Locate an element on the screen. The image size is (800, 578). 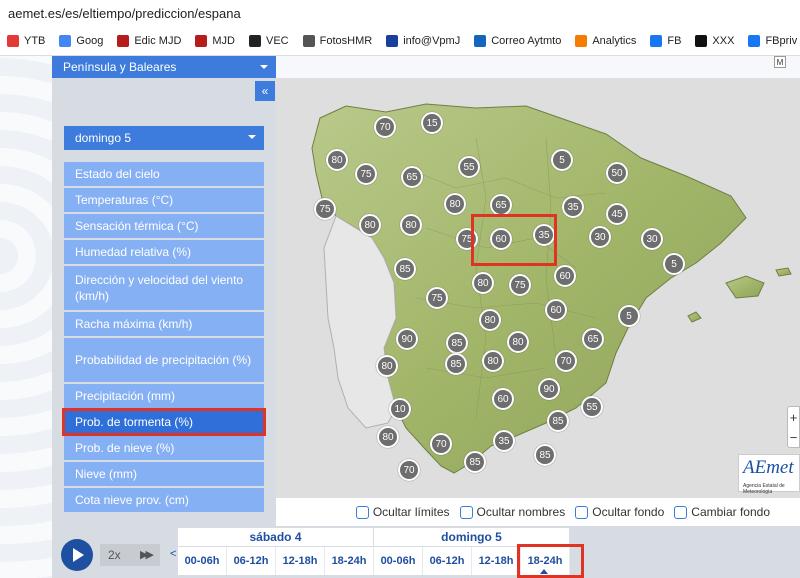
menu-item: Prob. de tormenta (%) is located at coordinates (164, 422).